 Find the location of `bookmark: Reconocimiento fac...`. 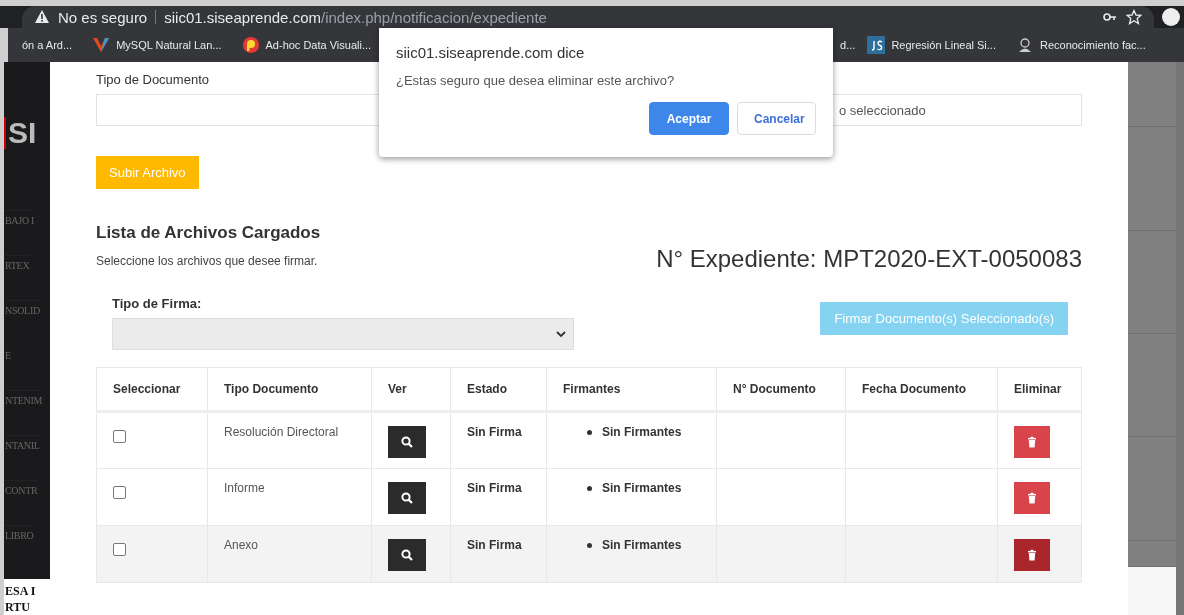

bookmark: Reconocimiento fac... is located at coordinates (1082, 45).